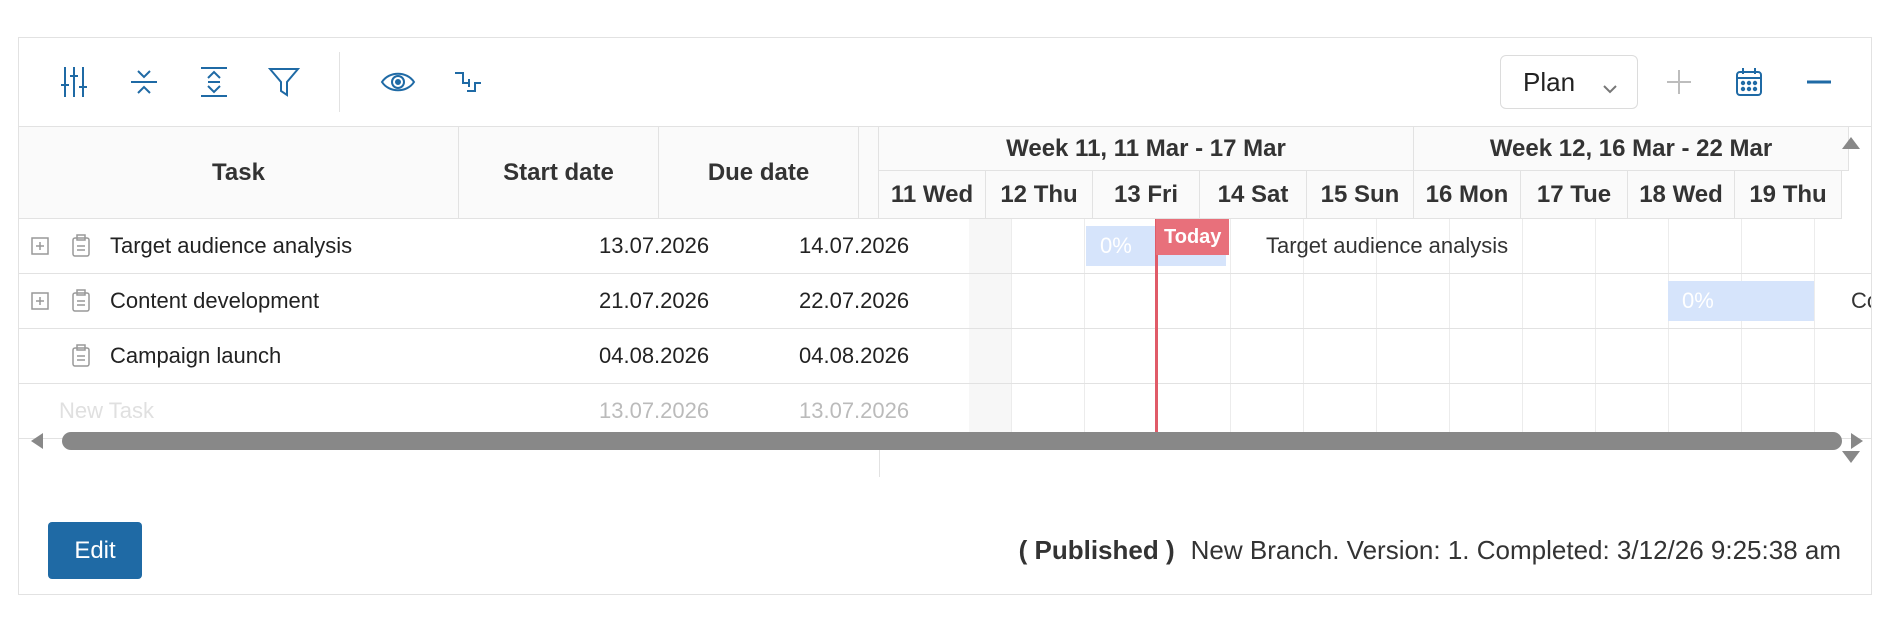 This screenshot has height=635, width=1886. Describe the element at coordinates (1679, 82) in the screenshot. I see `plus-icon` at that location.